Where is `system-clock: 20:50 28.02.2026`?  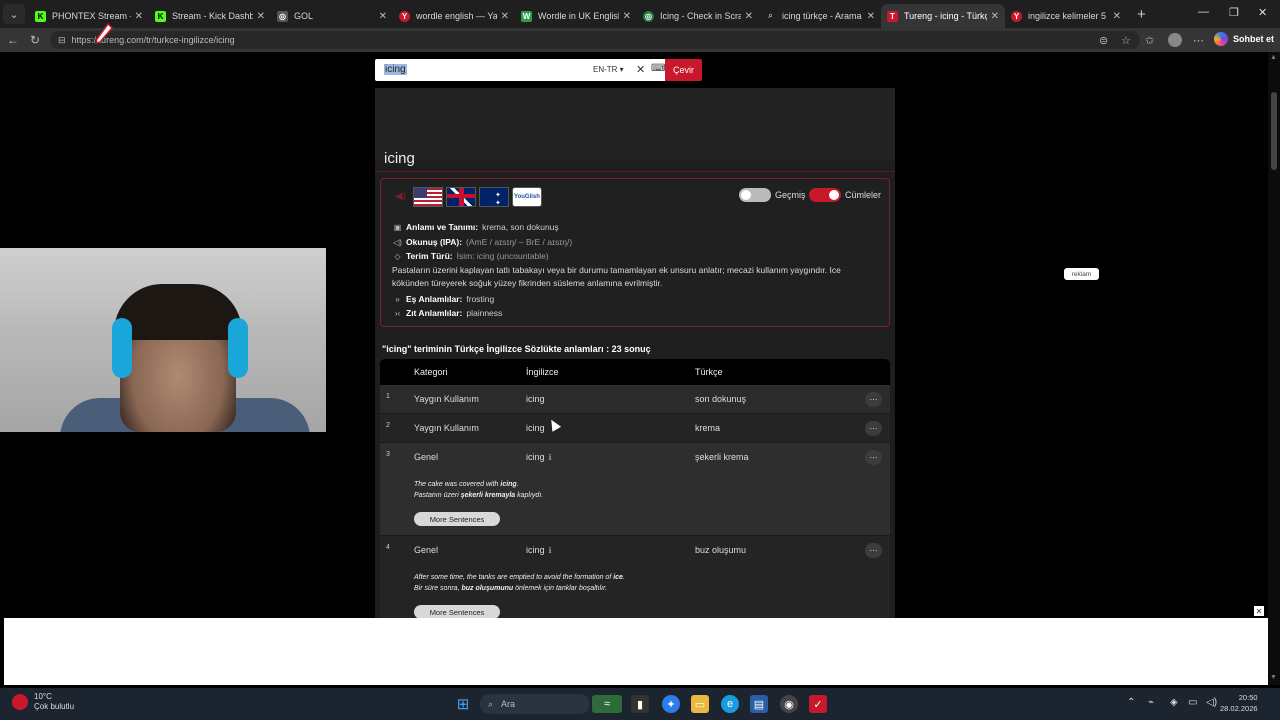 system-clock: 20:50 28.02.2026 is located at coordinates (1239, 703).